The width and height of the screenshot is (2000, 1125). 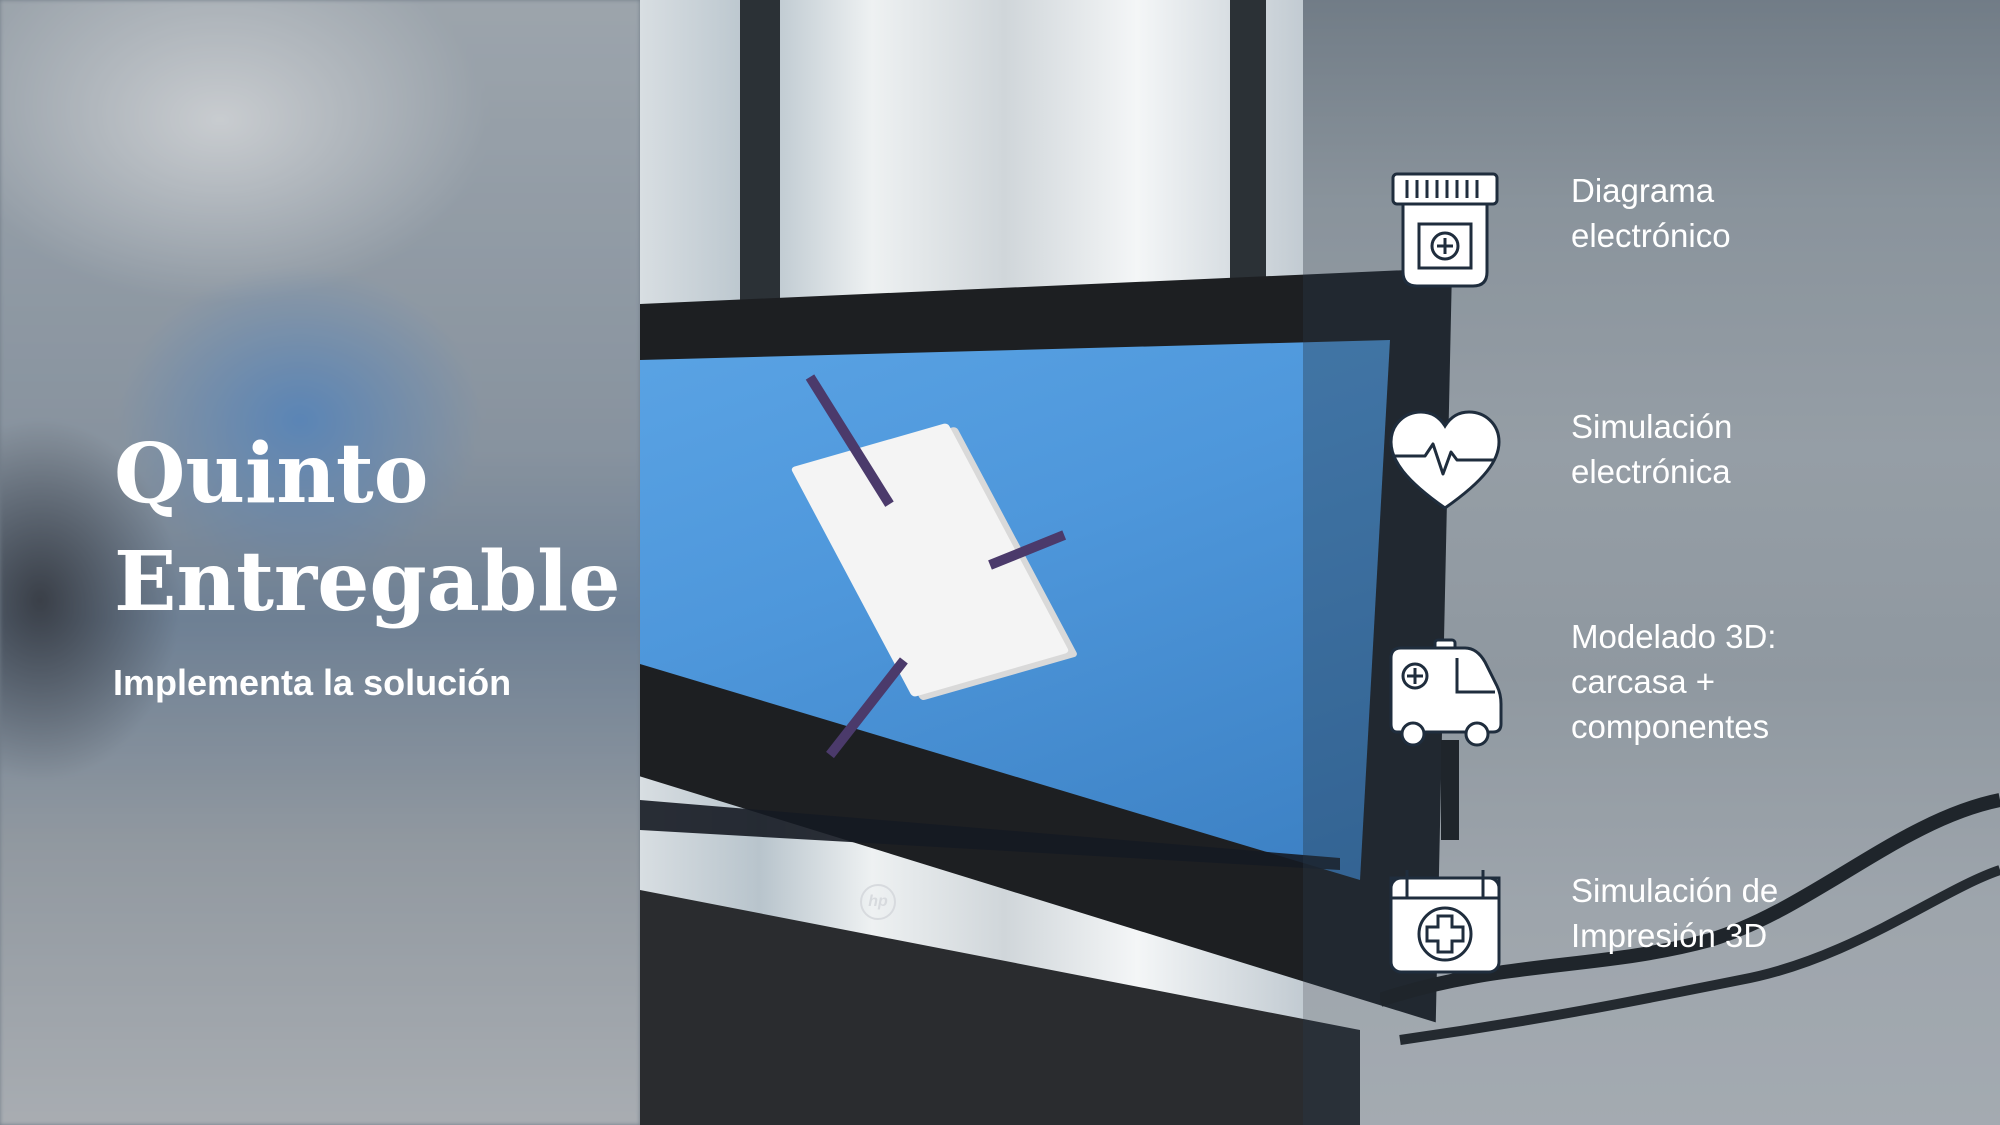 What do you see at coordinates (1652, 449) in the screenshot?
I see `item-label: Simulación electrónica` at bounding box center [1652, 449].